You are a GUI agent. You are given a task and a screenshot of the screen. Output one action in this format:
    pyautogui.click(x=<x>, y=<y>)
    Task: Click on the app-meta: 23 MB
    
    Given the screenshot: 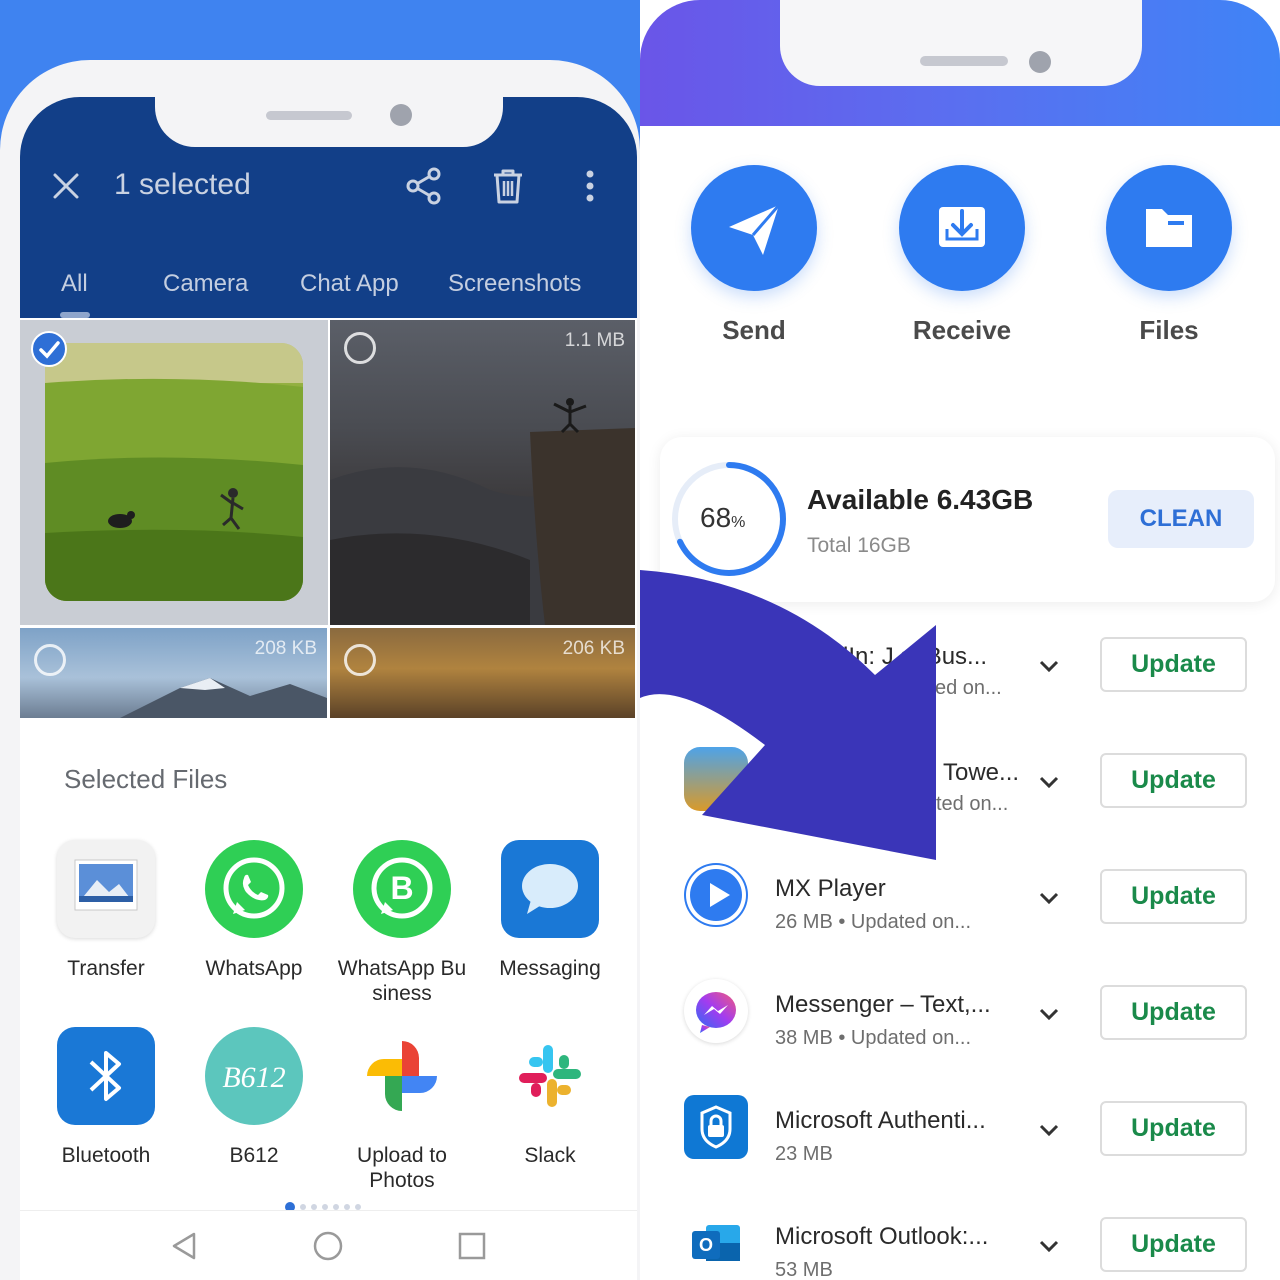 What is the action you would take?
    pyautogui.click(x=804, y=1154)
    